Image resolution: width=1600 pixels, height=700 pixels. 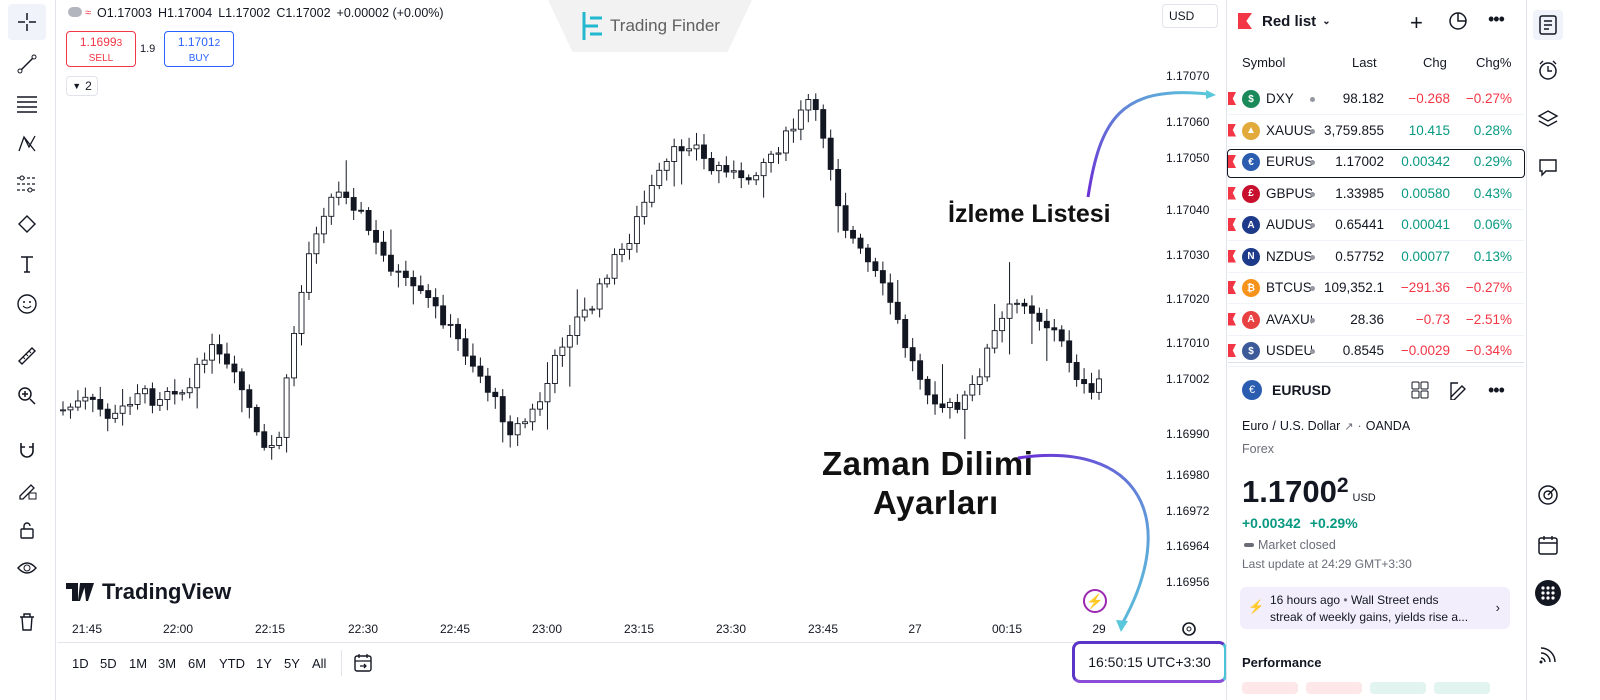 What do you see at coordinates (1492, 256) in the screenshot?
I see `row-chg-percent: 0.13%` at bounding box center [1492, 256].